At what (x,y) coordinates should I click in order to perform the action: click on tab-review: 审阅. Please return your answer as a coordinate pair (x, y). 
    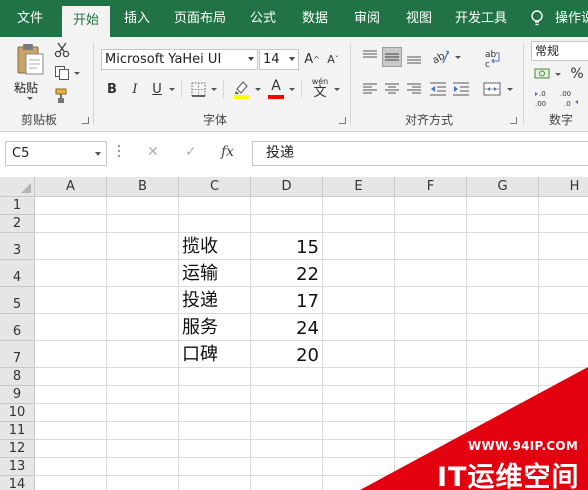
    Looking at the image, I should click on (367, 18).